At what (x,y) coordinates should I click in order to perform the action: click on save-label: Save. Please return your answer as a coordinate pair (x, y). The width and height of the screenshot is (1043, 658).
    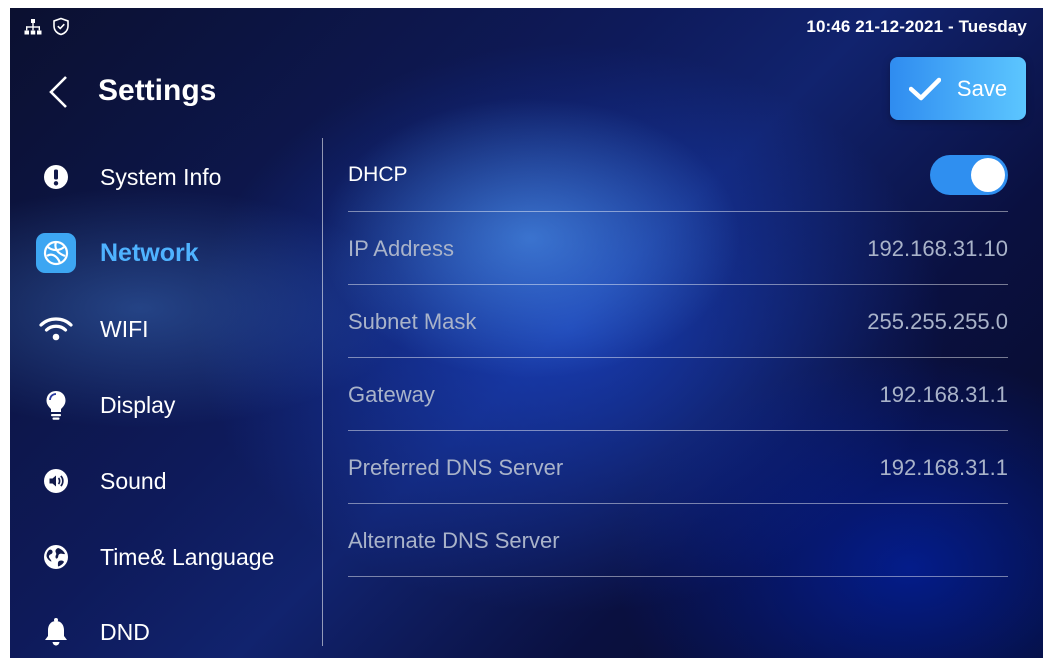
    Looking at the image, I should click on (982, 88).